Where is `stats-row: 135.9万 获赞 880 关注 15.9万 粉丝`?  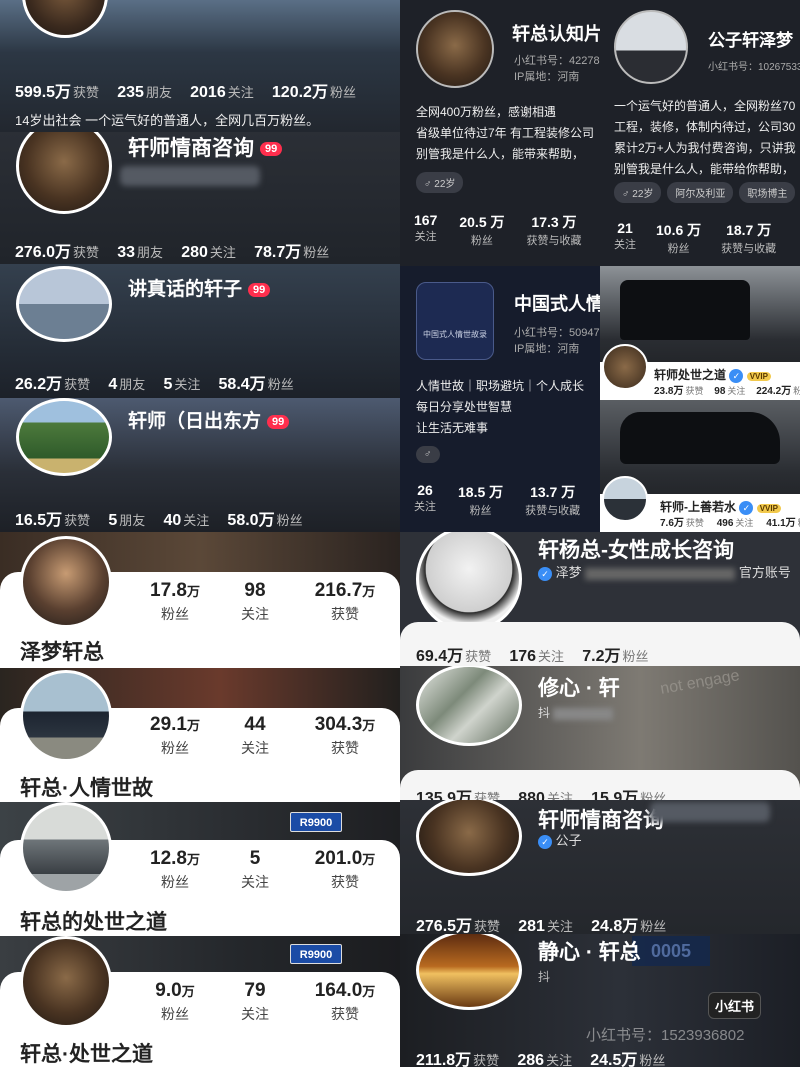
stats-row: 135.9万 获赞 880 关注 15.9万 粉丝 is located at coordinates (541, 795).